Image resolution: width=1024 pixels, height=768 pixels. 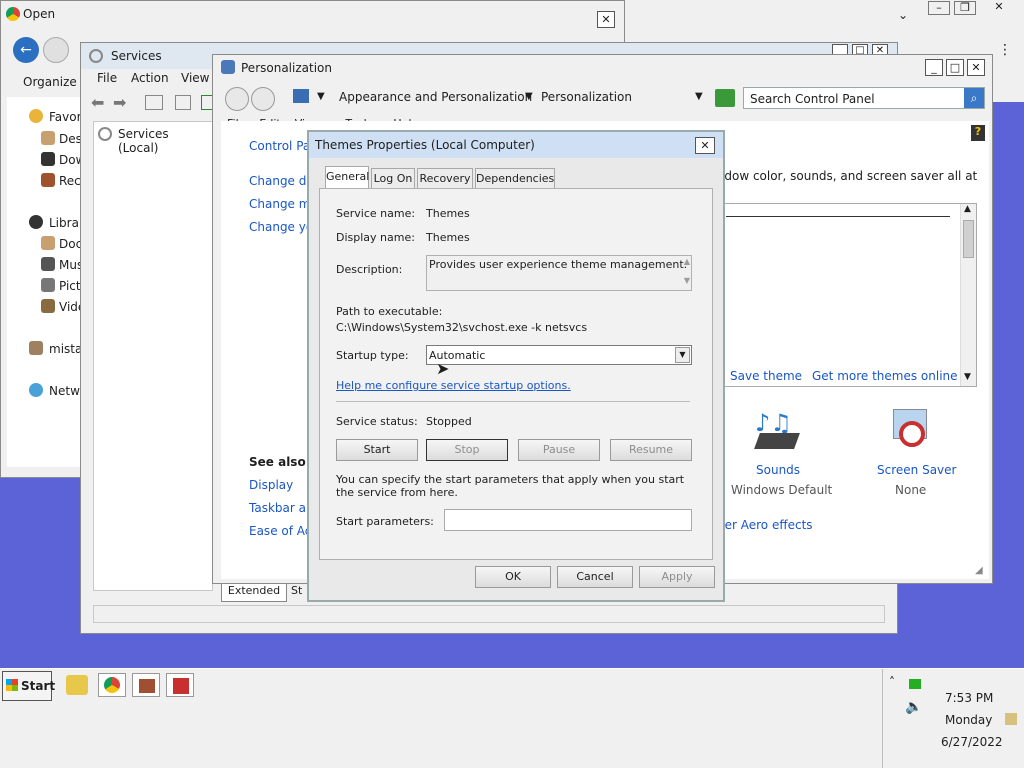 What do you see at coordinates (687, 261) in the screenshot?
I see `description-scroll-up-icon: ▲` at bounding box center [687, 261].